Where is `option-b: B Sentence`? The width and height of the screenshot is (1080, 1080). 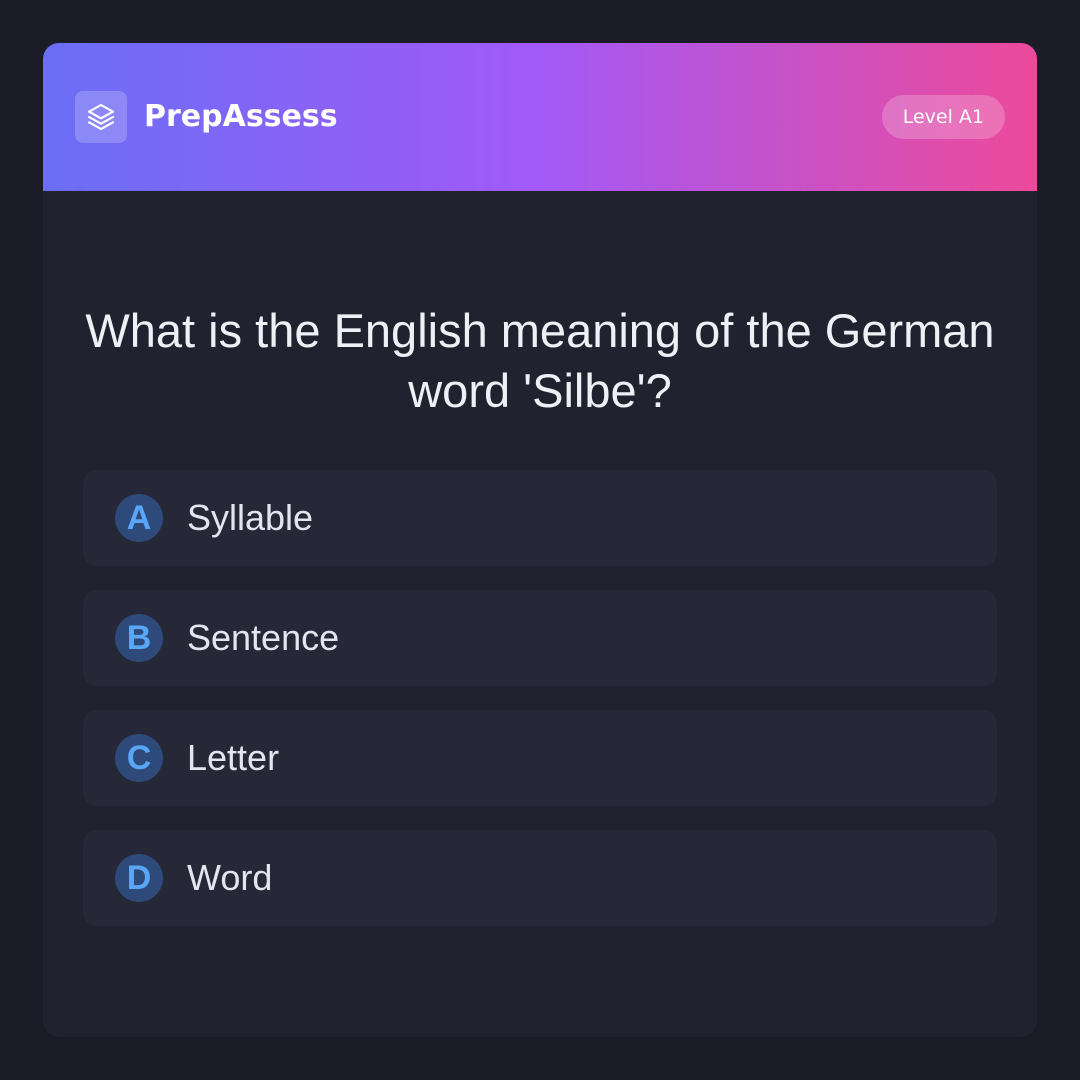 option-b: B Sentence is located at coordinates (540, 638).